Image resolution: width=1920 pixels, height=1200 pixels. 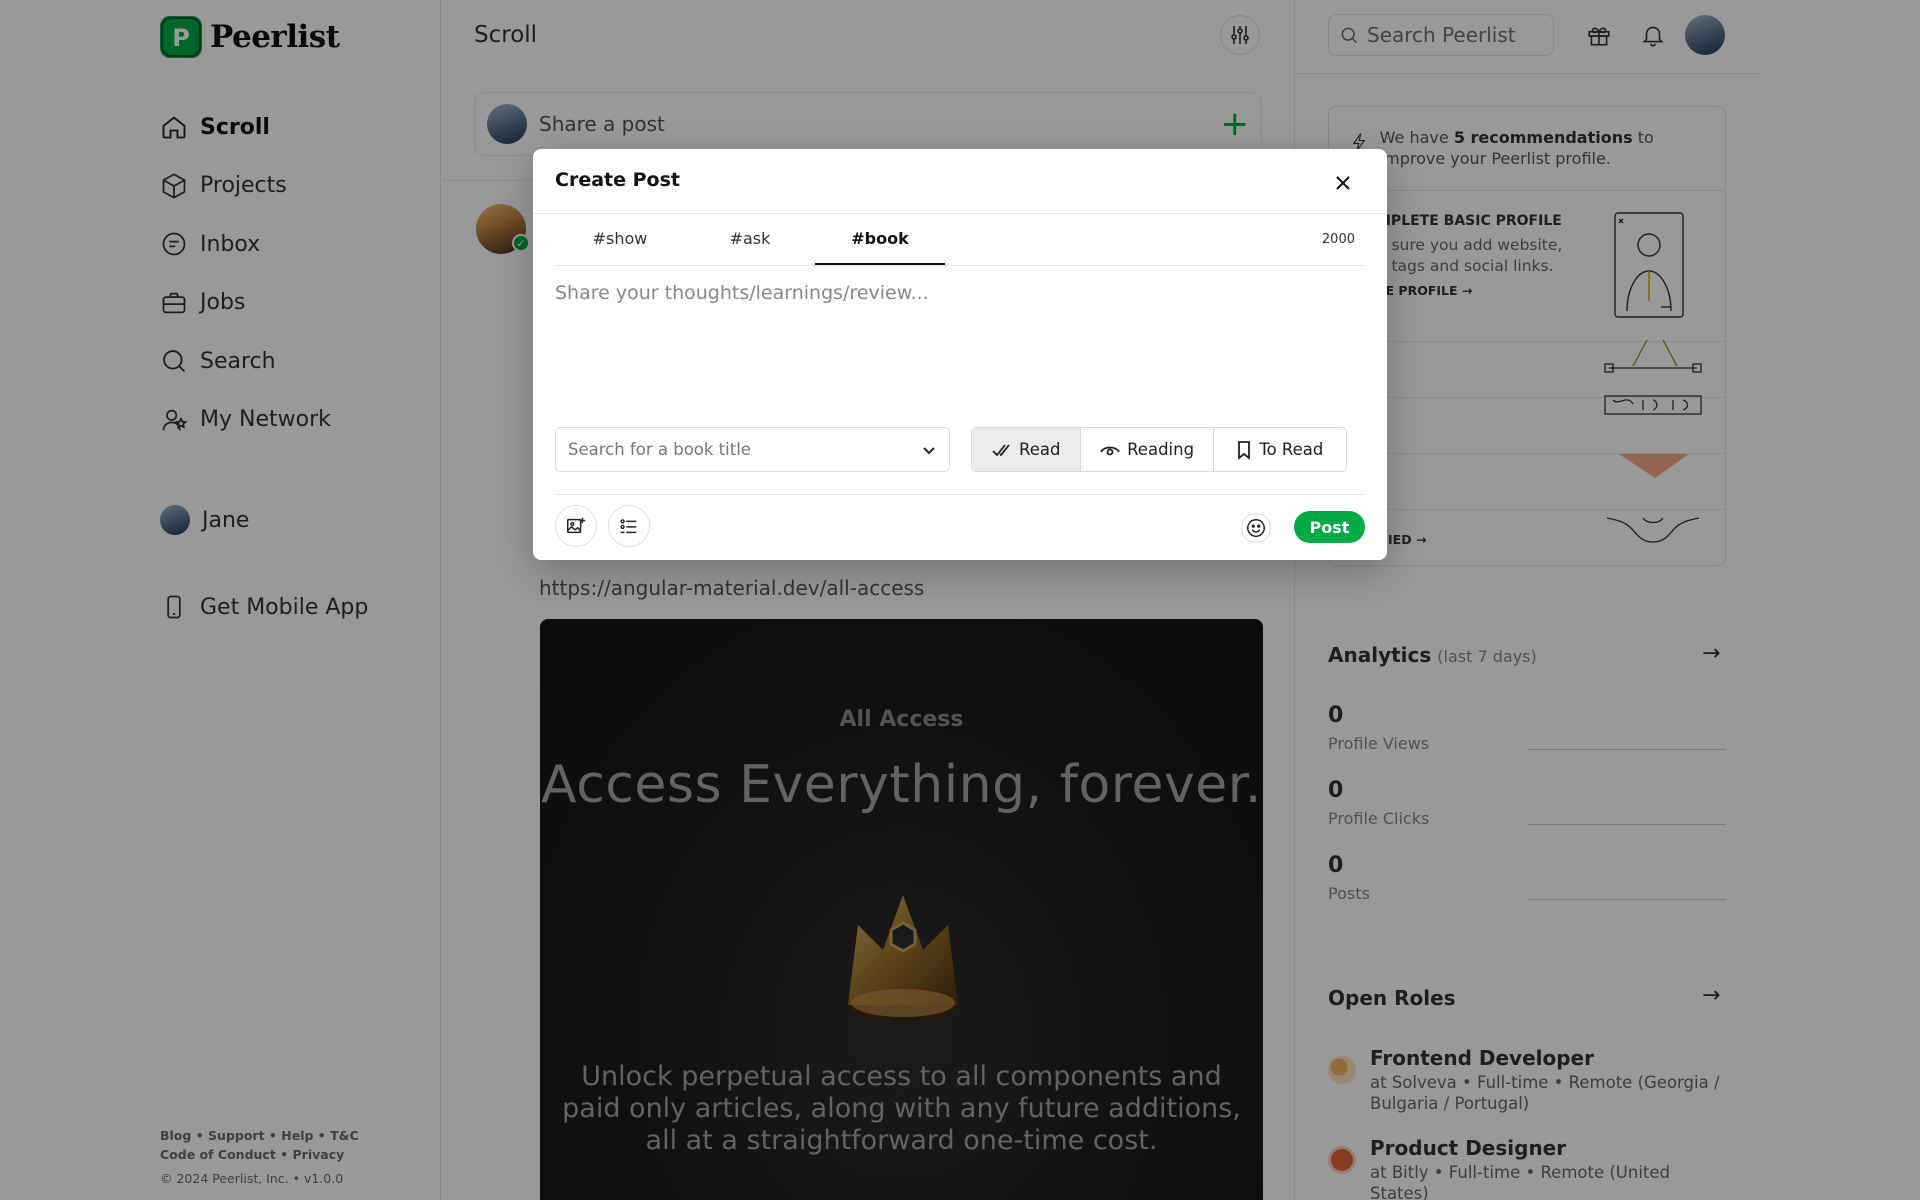 What do you see at coordinates (1039, 449) in the screenshot?
I see `status-label: Read` at bounding box center [1039, 449].